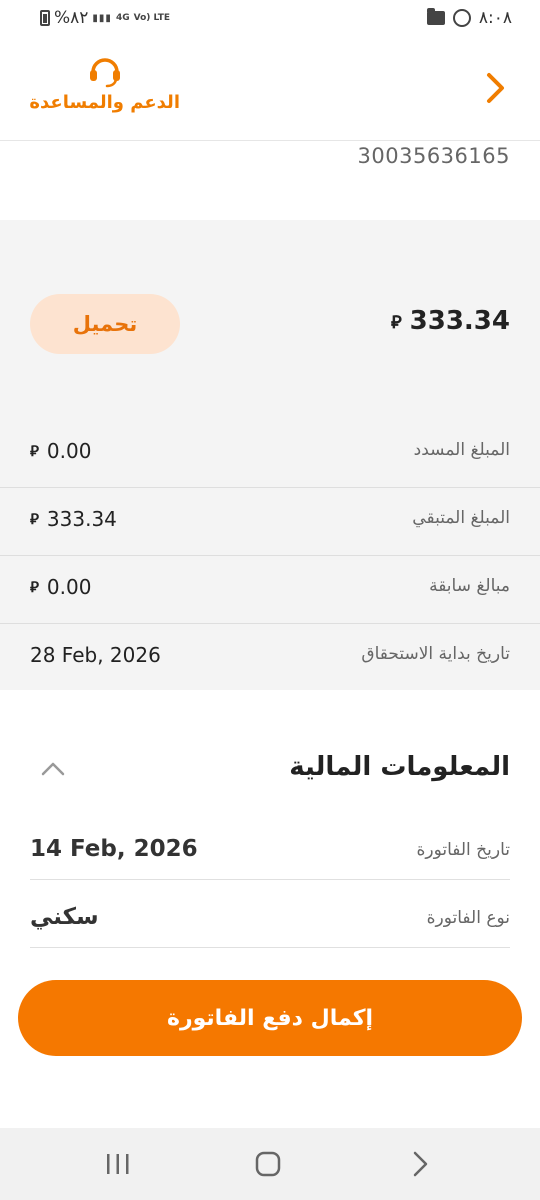 This screenshot has width=540, height=1200. I want to click on support-label: الدعم والمساعدة, so click(104, 102).